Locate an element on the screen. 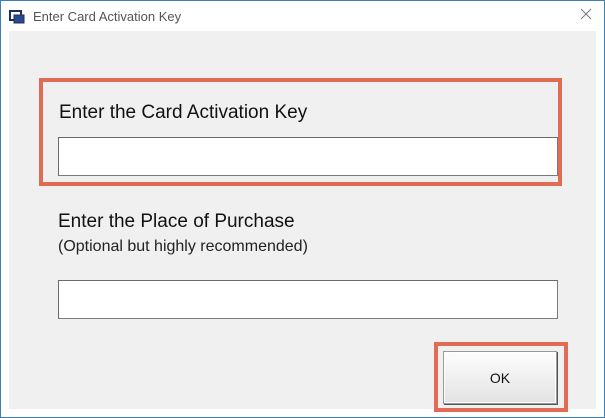 The height and width of the screenshot is (418, 605). window-title: Enter Card Activation Key is located at coordinates (107, 16).